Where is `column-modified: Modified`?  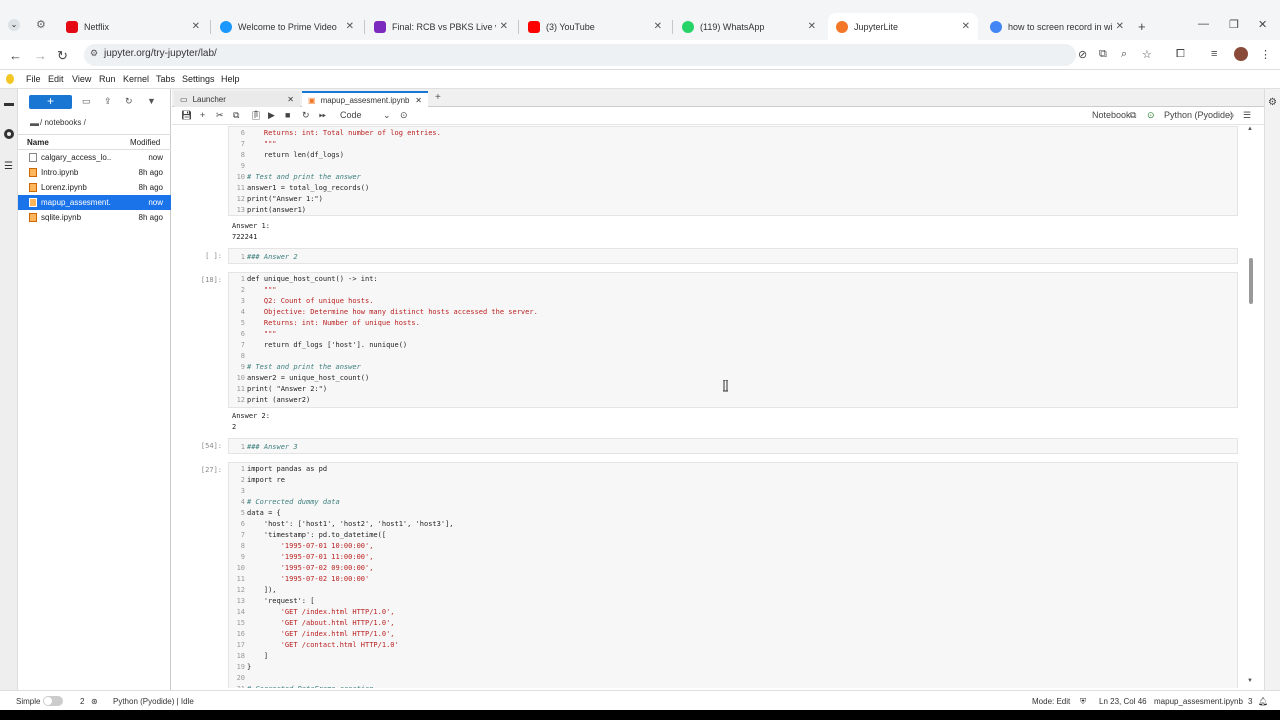
column-modified: Modified is located at coordinates (145, 142).